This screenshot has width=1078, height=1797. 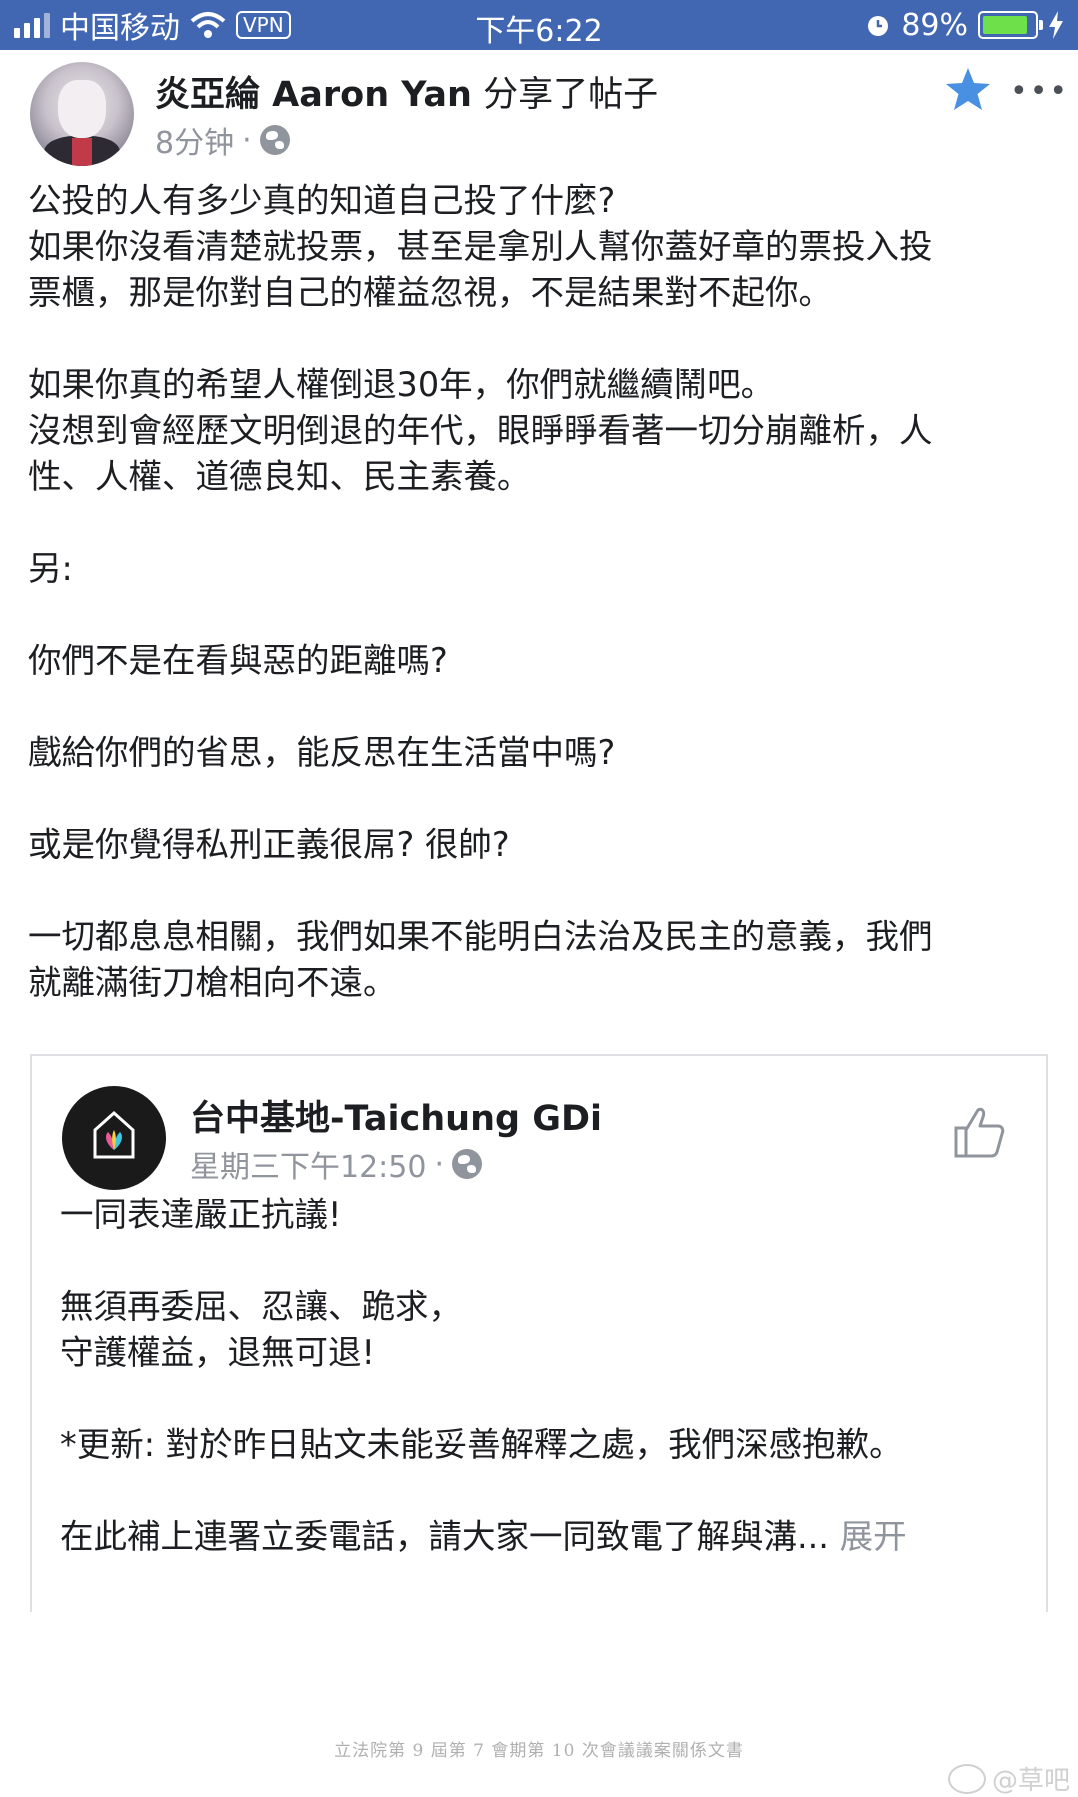 What do you see at coordinates (539, 31) in the screenshot?
I see `status-time: 下午6:22` at bounding box center [539, 31].